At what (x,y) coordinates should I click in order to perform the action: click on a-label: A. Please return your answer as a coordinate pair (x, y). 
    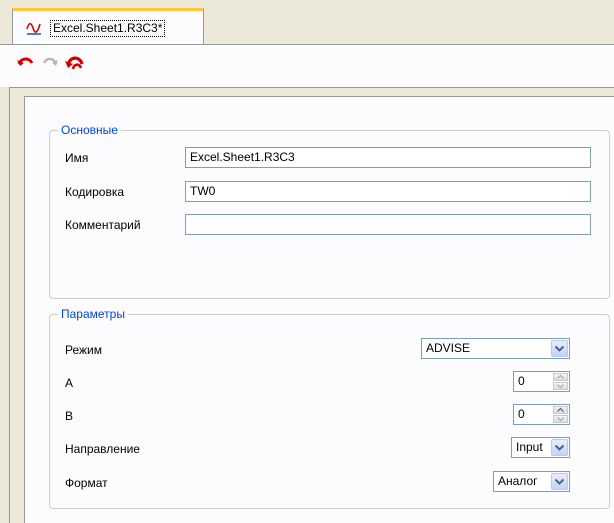
    Looking at the image, I should click on (69, 383).